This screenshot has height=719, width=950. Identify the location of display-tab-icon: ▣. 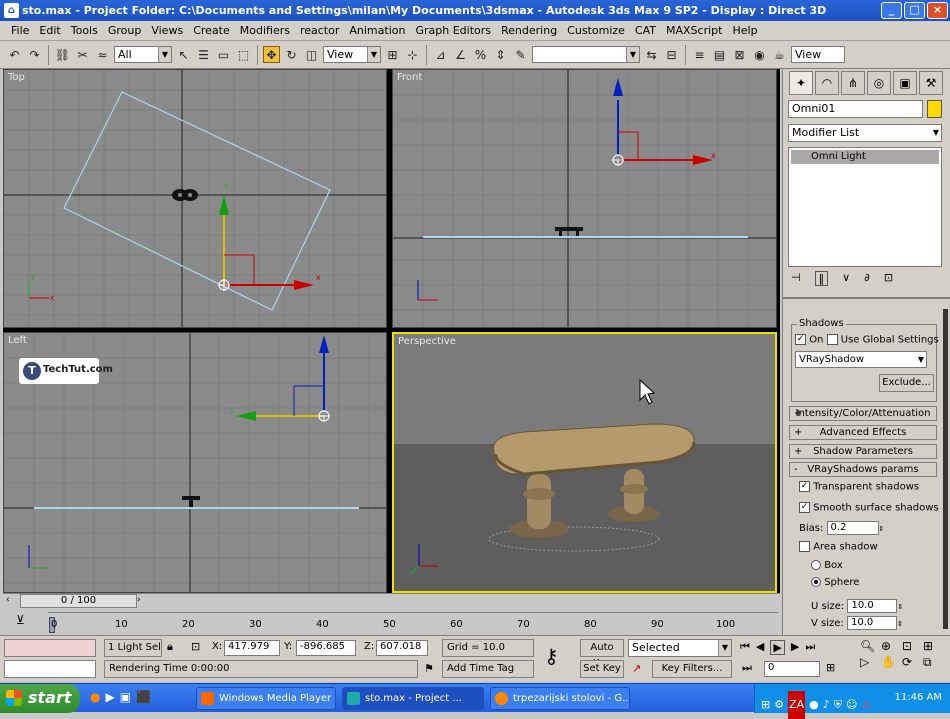
(905, 83).